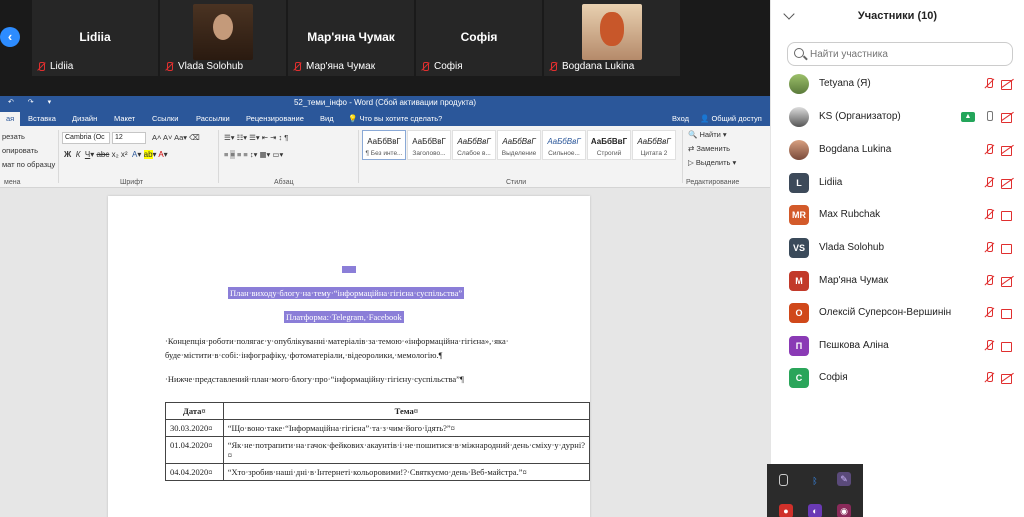  I want to click on video-tile-maryana: Мар'яна Чумак Мар'яна Чумак, so click(351, 38).